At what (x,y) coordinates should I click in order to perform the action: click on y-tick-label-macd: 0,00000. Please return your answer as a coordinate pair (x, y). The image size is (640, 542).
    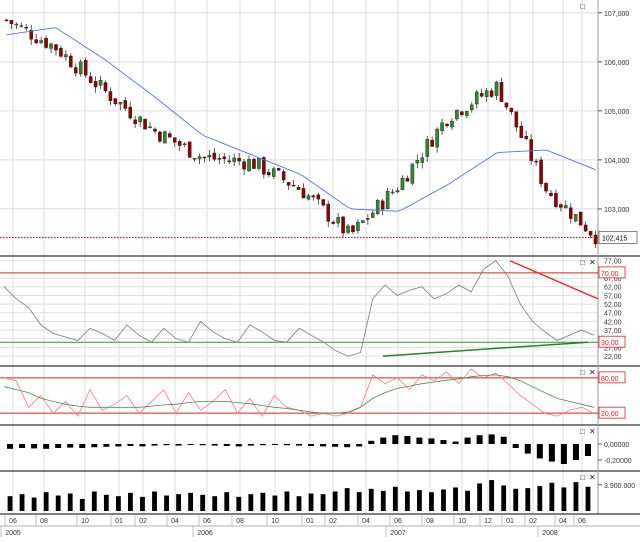
    Looking at the image, I should click on (616, 445).